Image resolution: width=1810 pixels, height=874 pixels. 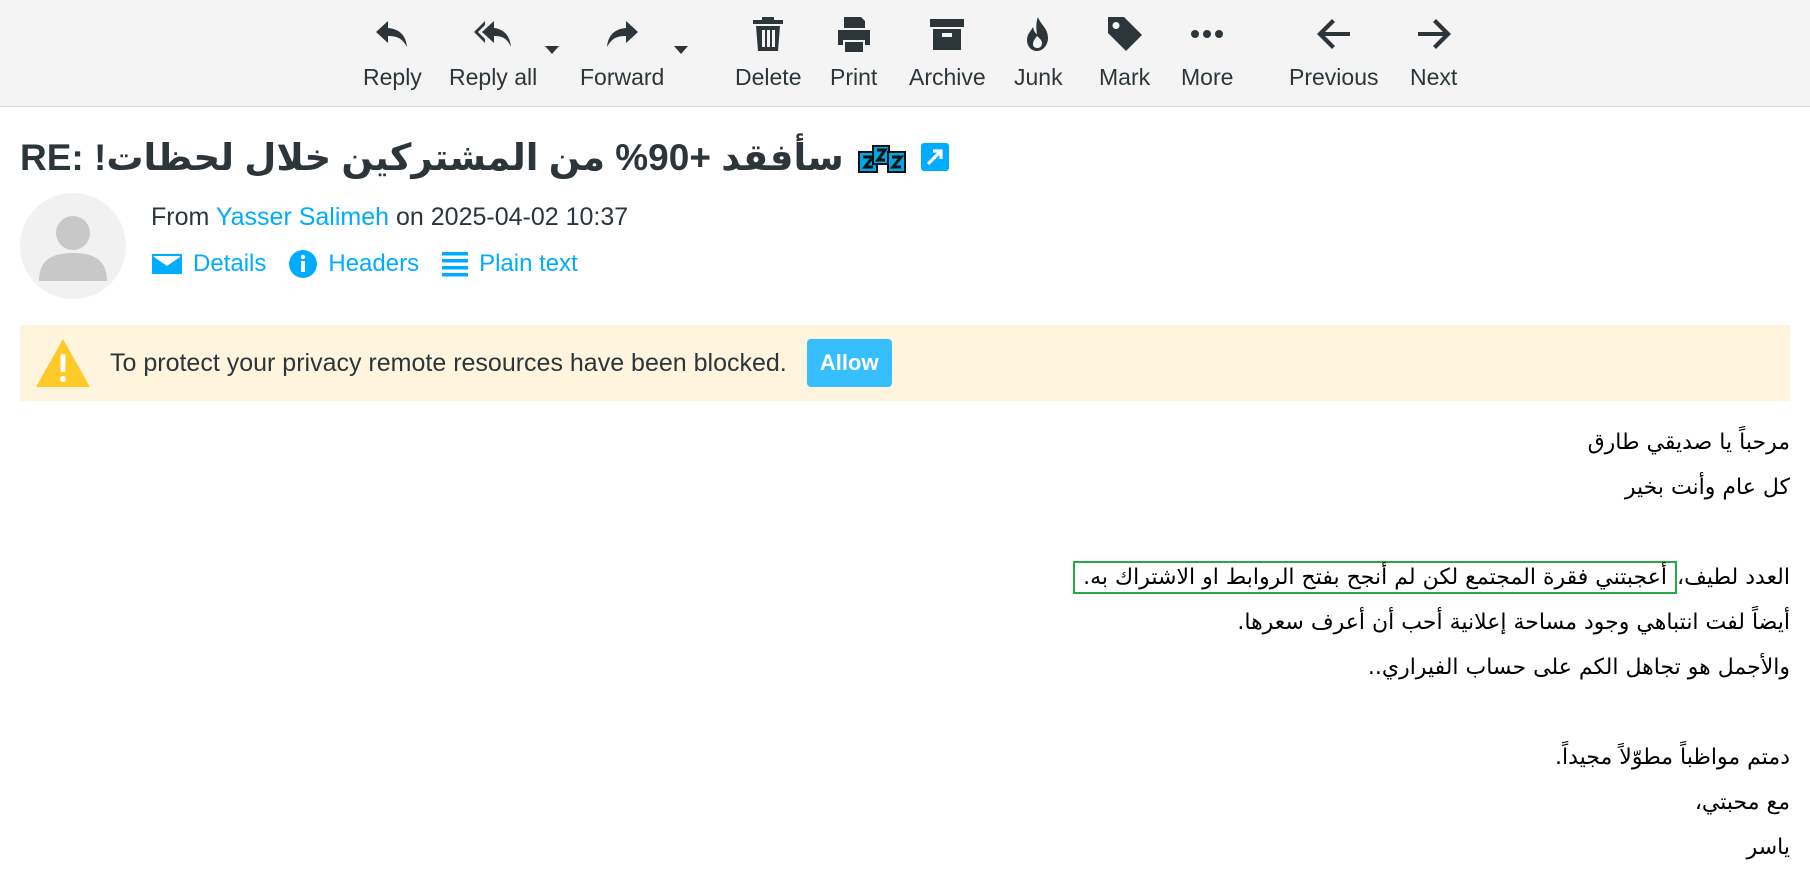 What do you see at coordinates (493, 54) in the screenshot?
I see `reply-all-button: Reply all` at bounding box center [493, 54].